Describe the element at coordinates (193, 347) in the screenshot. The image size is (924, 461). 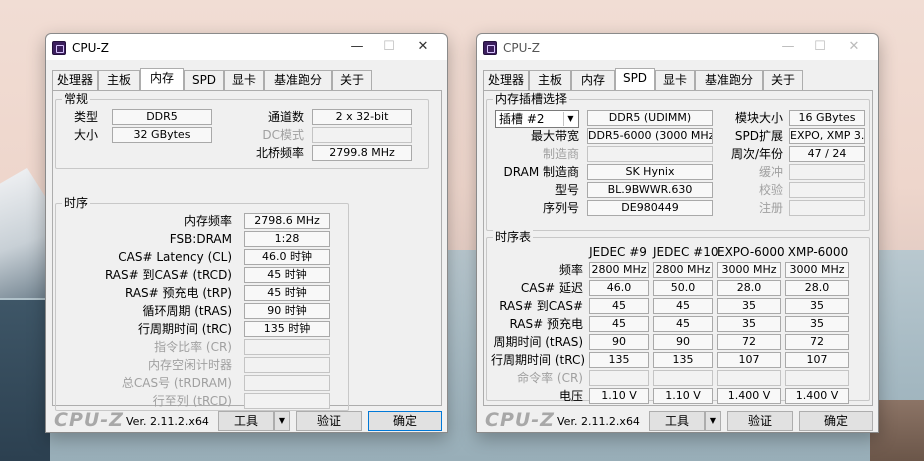
I see `timing-label: 指令比率 (CR)` at that location.